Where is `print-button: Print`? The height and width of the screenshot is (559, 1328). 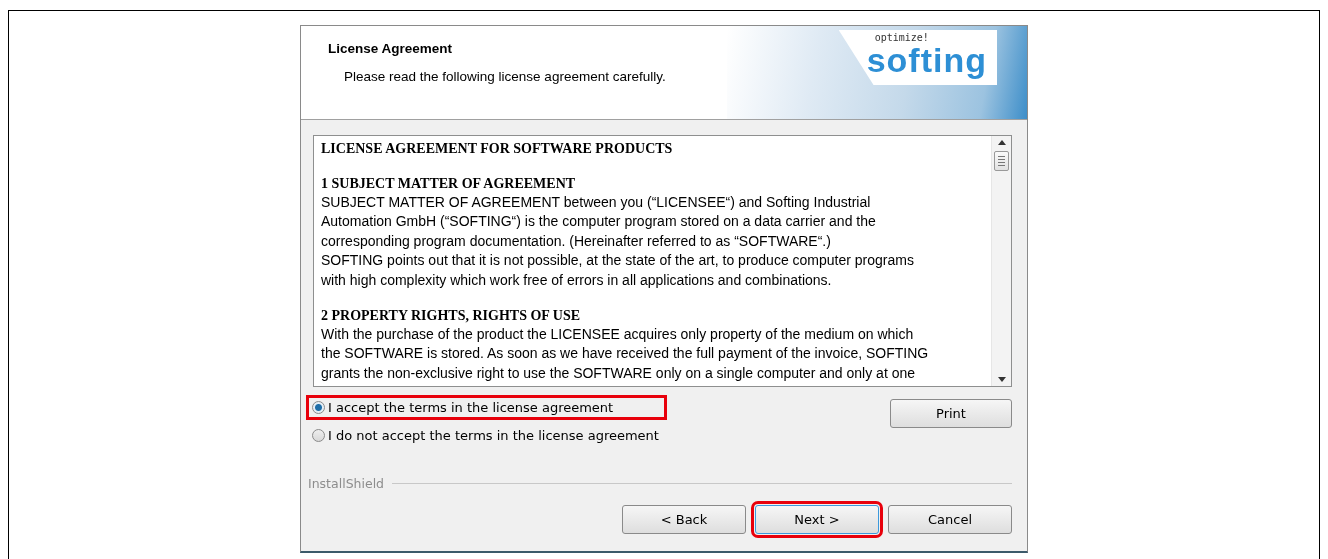 print-button: Print is located at coordinates (951, 413).